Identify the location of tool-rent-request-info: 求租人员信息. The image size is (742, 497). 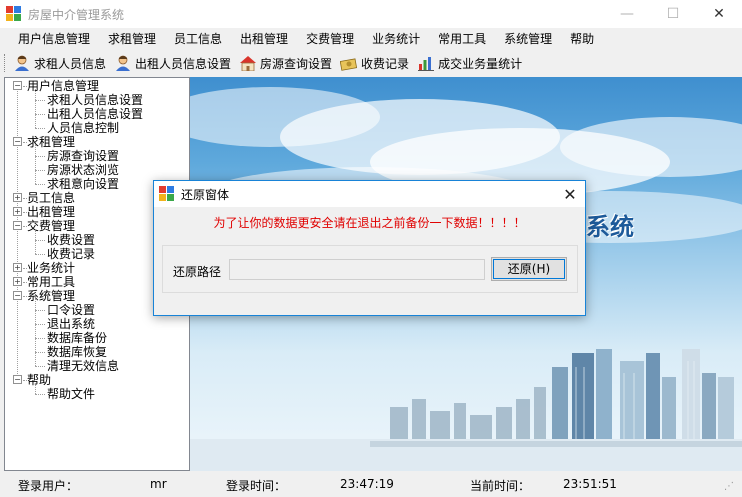
(59, 63).